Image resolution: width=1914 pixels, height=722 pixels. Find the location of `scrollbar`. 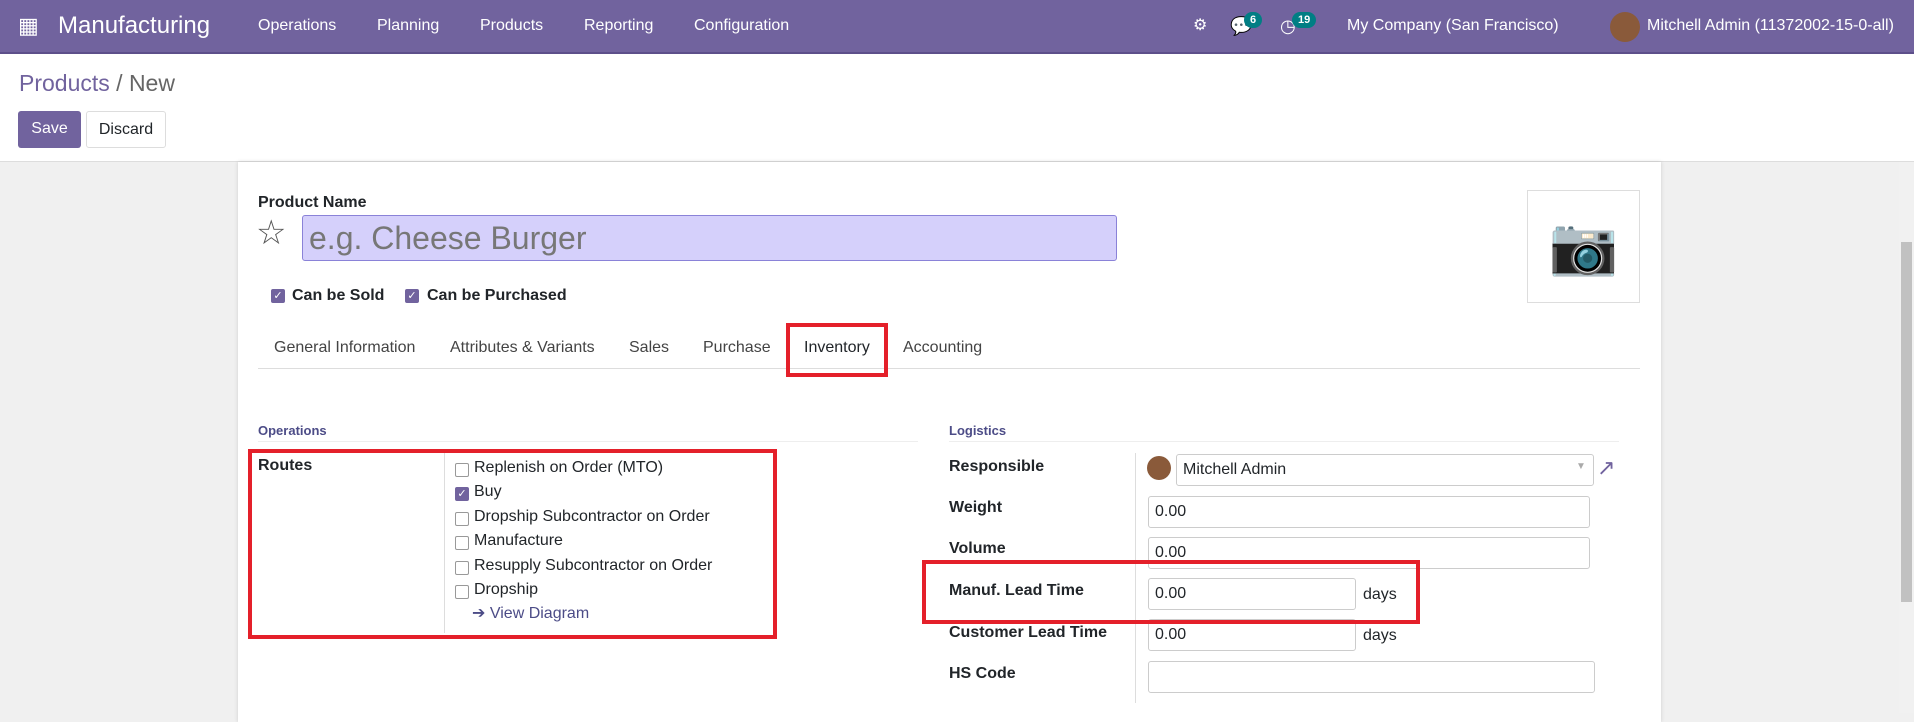

scrollbar is located at coordinates (1906, 437).